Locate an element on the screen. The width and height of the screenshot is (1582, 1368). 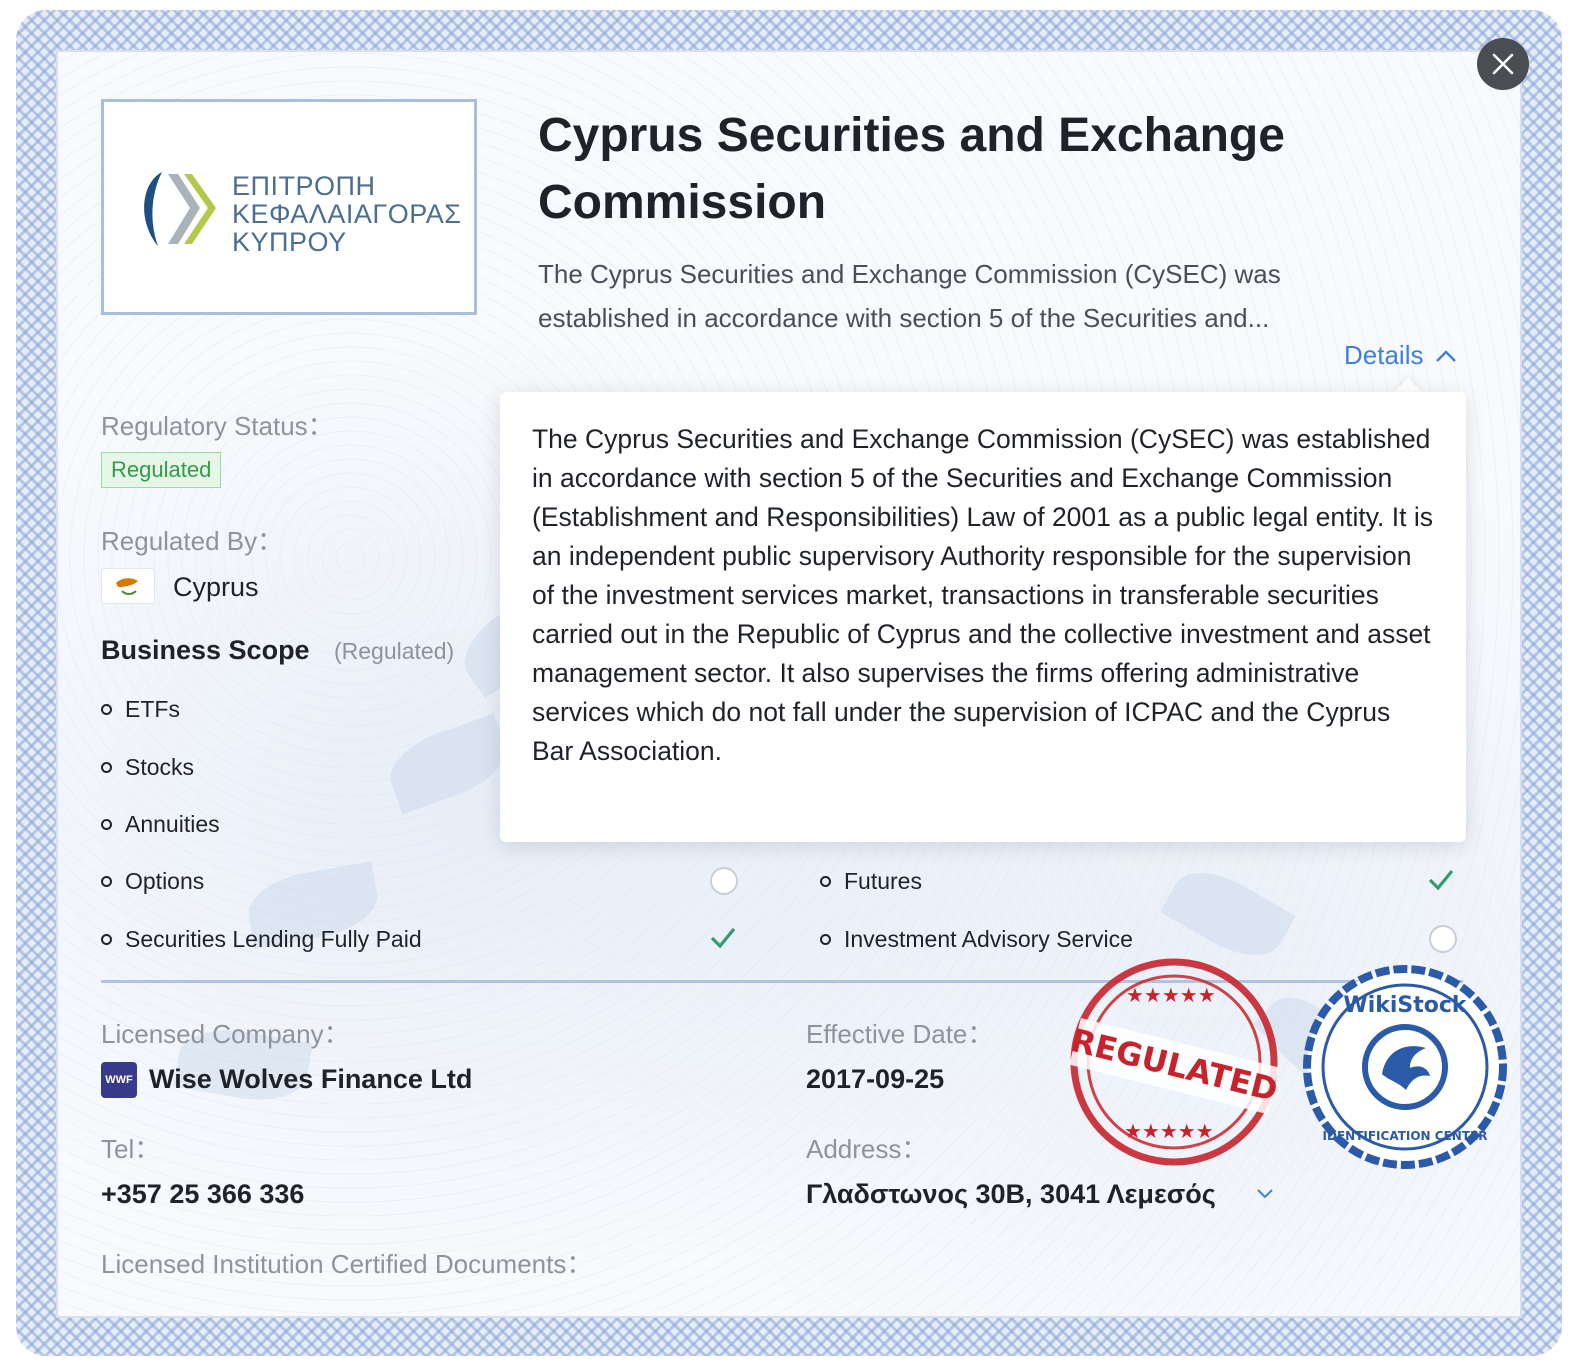
effective-date-value: 2017-09-25 is located at coordinates (875, 1079).